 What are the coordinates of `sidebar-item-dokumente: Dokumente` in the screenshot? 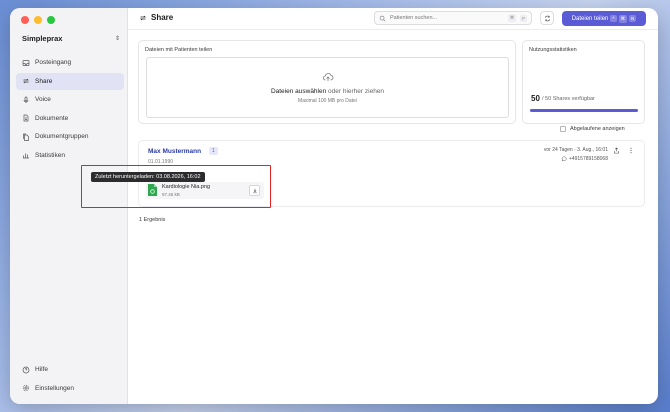 It's located at (70, 118).